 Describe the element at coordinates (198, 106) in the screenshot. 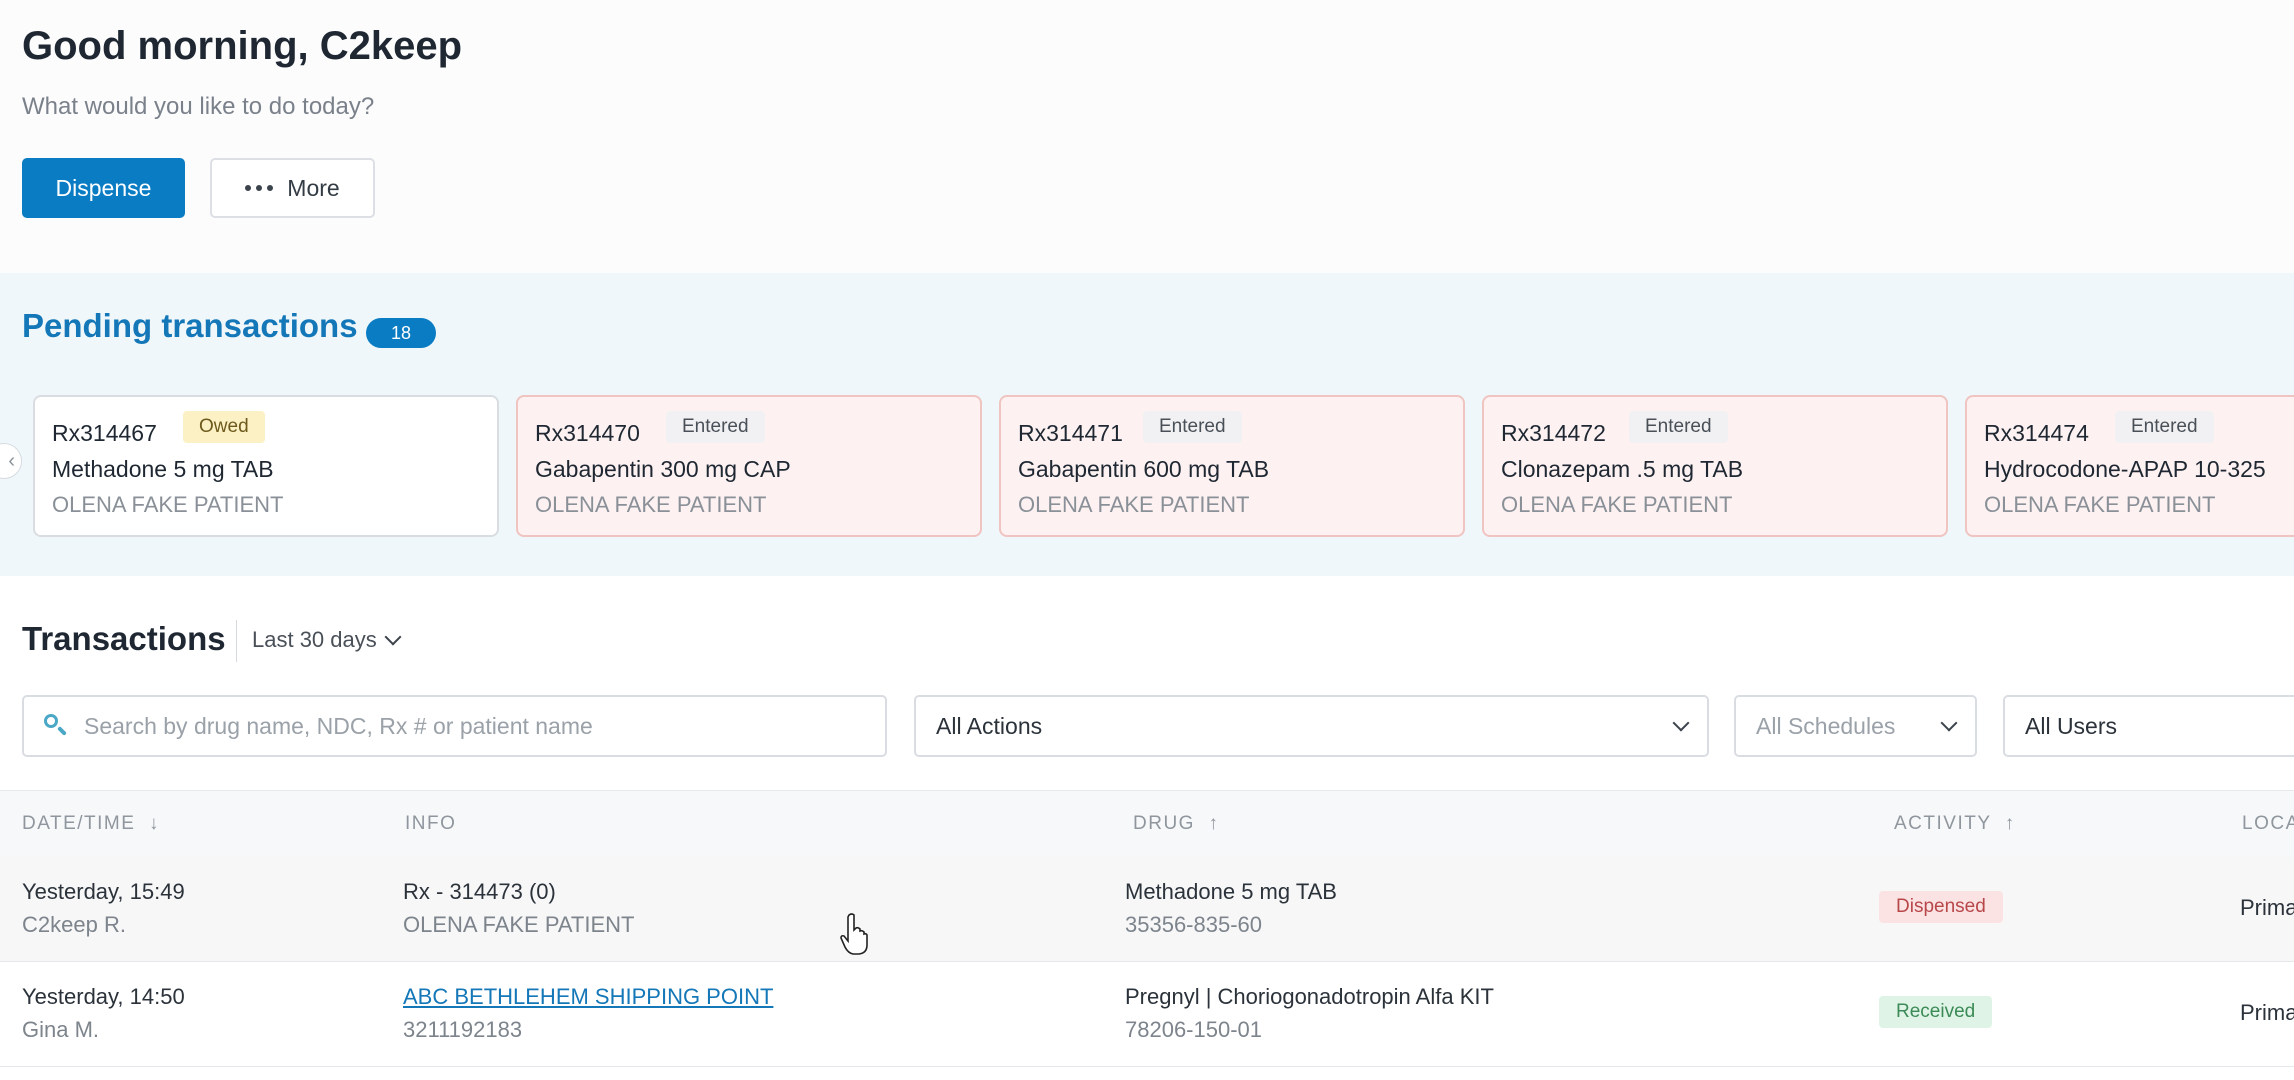

I see `greeting-subtitle: What would you like to do today?` at that location.